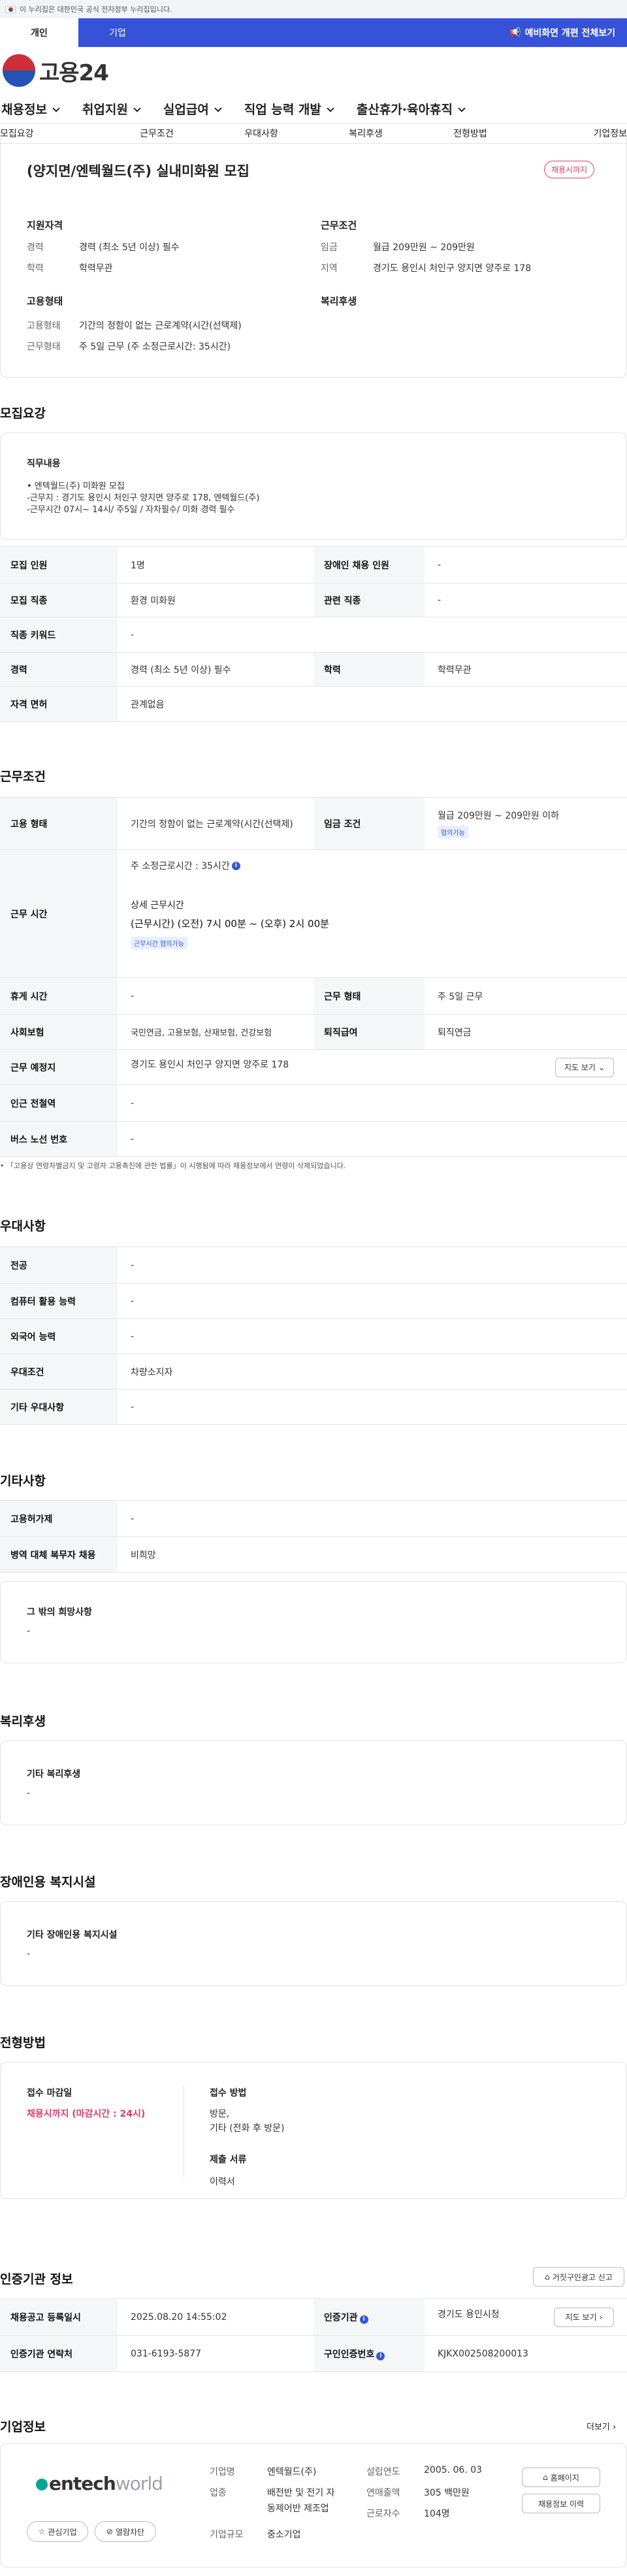  I want to click on homepage-label: 홈페이지, so click(564, 2478).